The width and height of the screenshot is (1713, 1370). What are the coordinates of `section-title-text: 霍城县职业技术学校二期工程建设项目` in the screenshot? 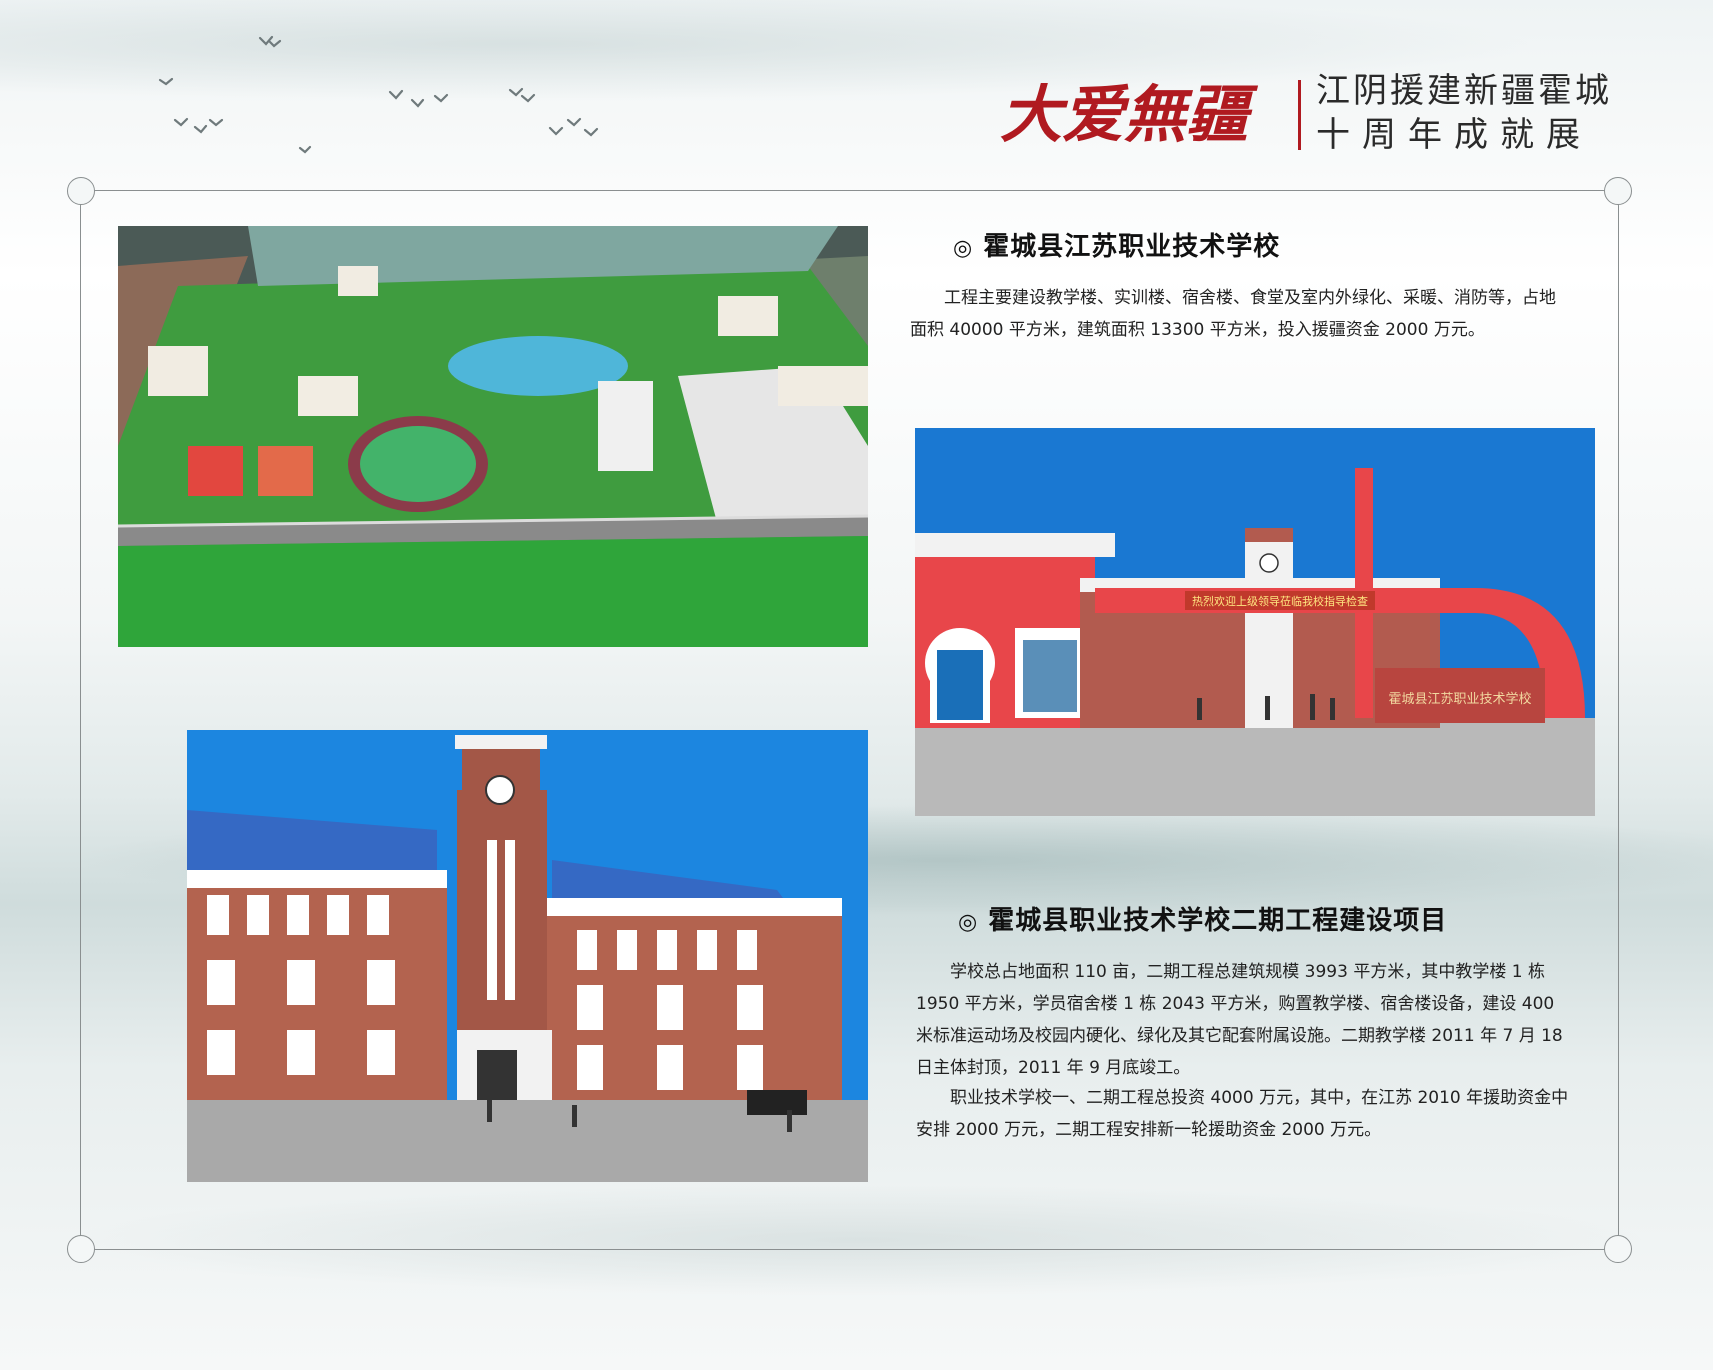 It's located at (1218, 921).